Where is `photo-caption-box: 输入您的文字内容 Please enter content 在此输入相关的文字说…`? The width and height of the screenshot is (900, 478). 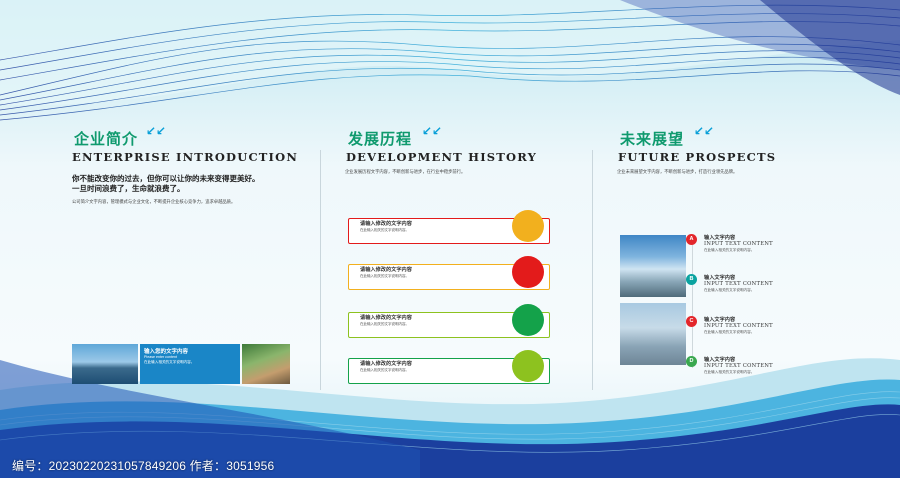
photo-caption-box: 输入您的文字内容 Please enter content 在此输入相关的文字说… is located at coordinates (190, 364).